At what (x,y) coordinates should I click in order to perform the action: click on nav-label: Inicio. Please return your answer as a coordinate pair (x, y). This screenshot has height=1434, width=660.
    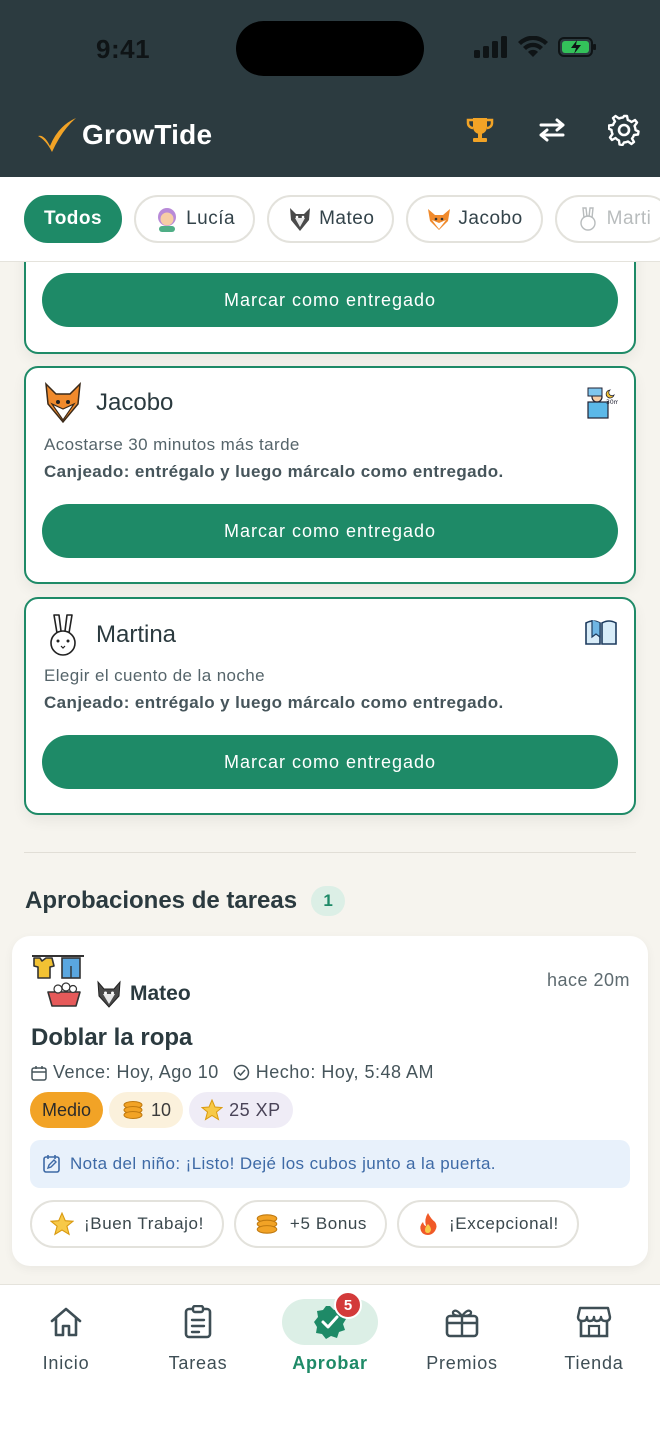
    Looking at the image, I should click on (66, 1363).